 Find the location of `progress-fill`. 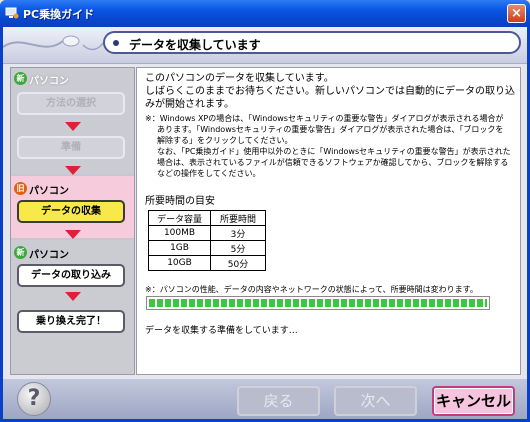

progress-fill is located at coordinates (318, 303).